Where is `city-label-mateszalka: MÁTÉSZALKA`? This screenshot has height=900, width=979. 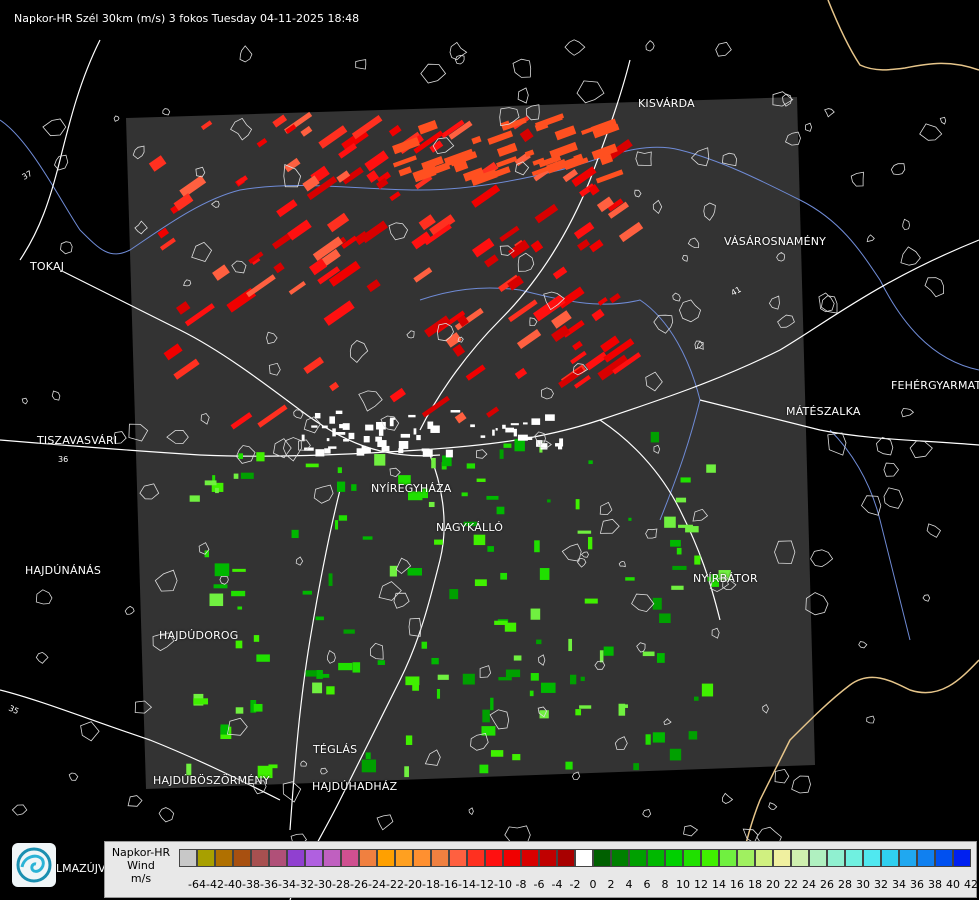
city-label-mateszalka: MÁTÉSZALKA is located at coordinates (823, 411).